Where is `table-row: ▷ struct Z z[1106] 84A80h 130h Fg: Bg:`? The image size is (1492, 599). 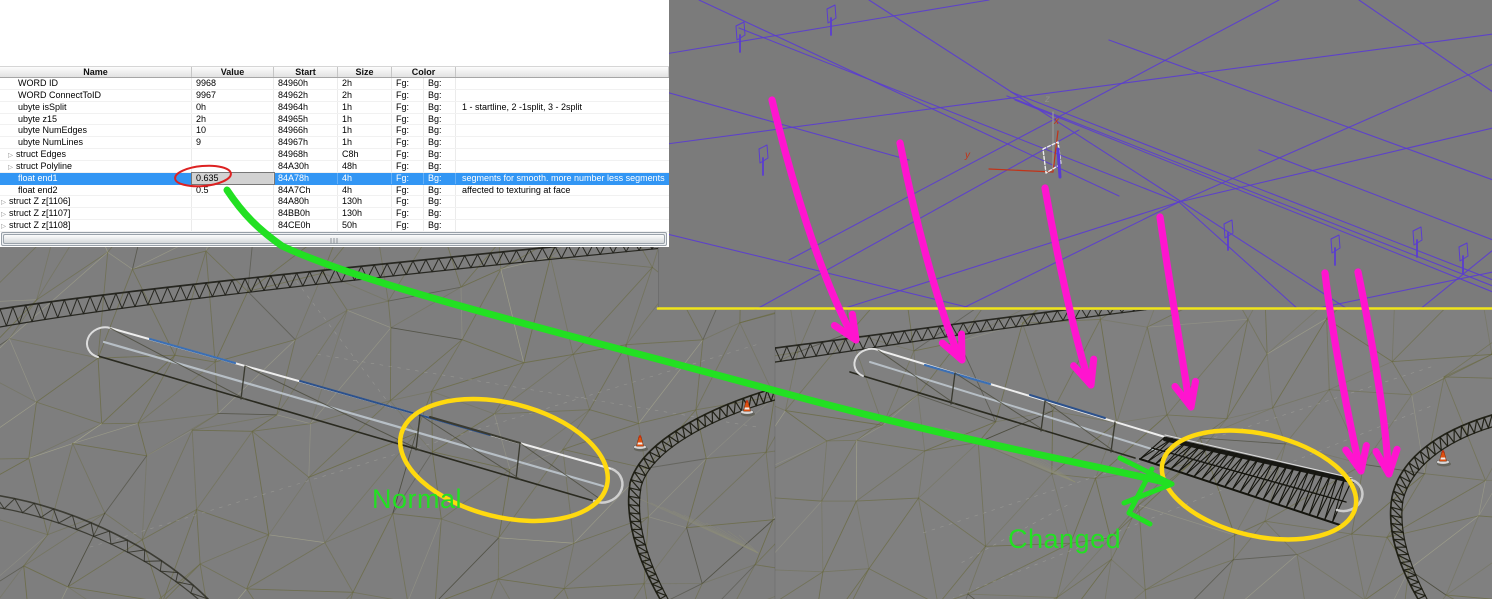 table-row: ▷ struct Z z[1106] 84A80h 130h Fg: Bg: is located at coordinates (334, 202).